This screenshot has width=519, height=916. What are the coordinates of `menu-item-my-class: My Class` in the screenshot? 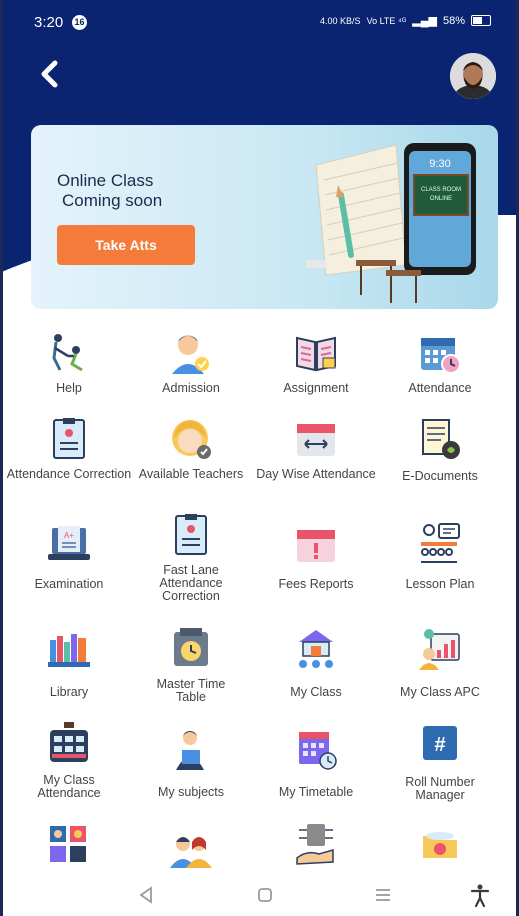 It's located at (316, 662).